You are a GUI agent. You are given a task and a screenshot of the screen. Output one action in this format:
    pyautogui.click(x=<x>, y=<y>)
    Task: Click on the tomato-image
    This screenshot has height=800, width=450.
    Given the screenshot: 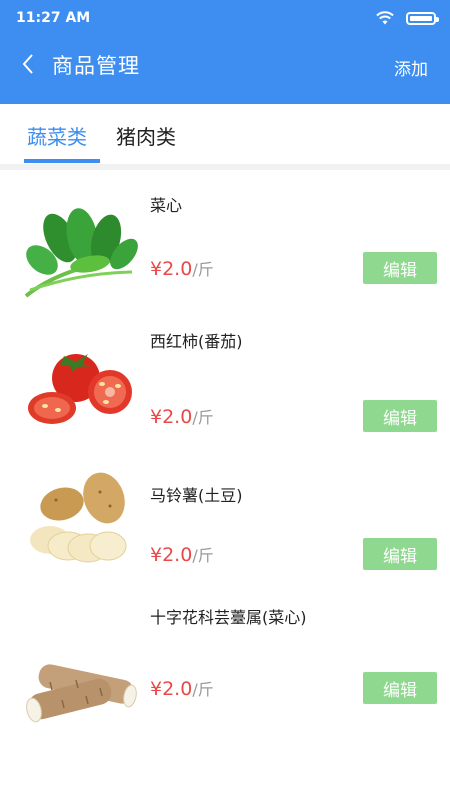 What is the action you would take?
    pyautogui.click(x=80, y=389)
    